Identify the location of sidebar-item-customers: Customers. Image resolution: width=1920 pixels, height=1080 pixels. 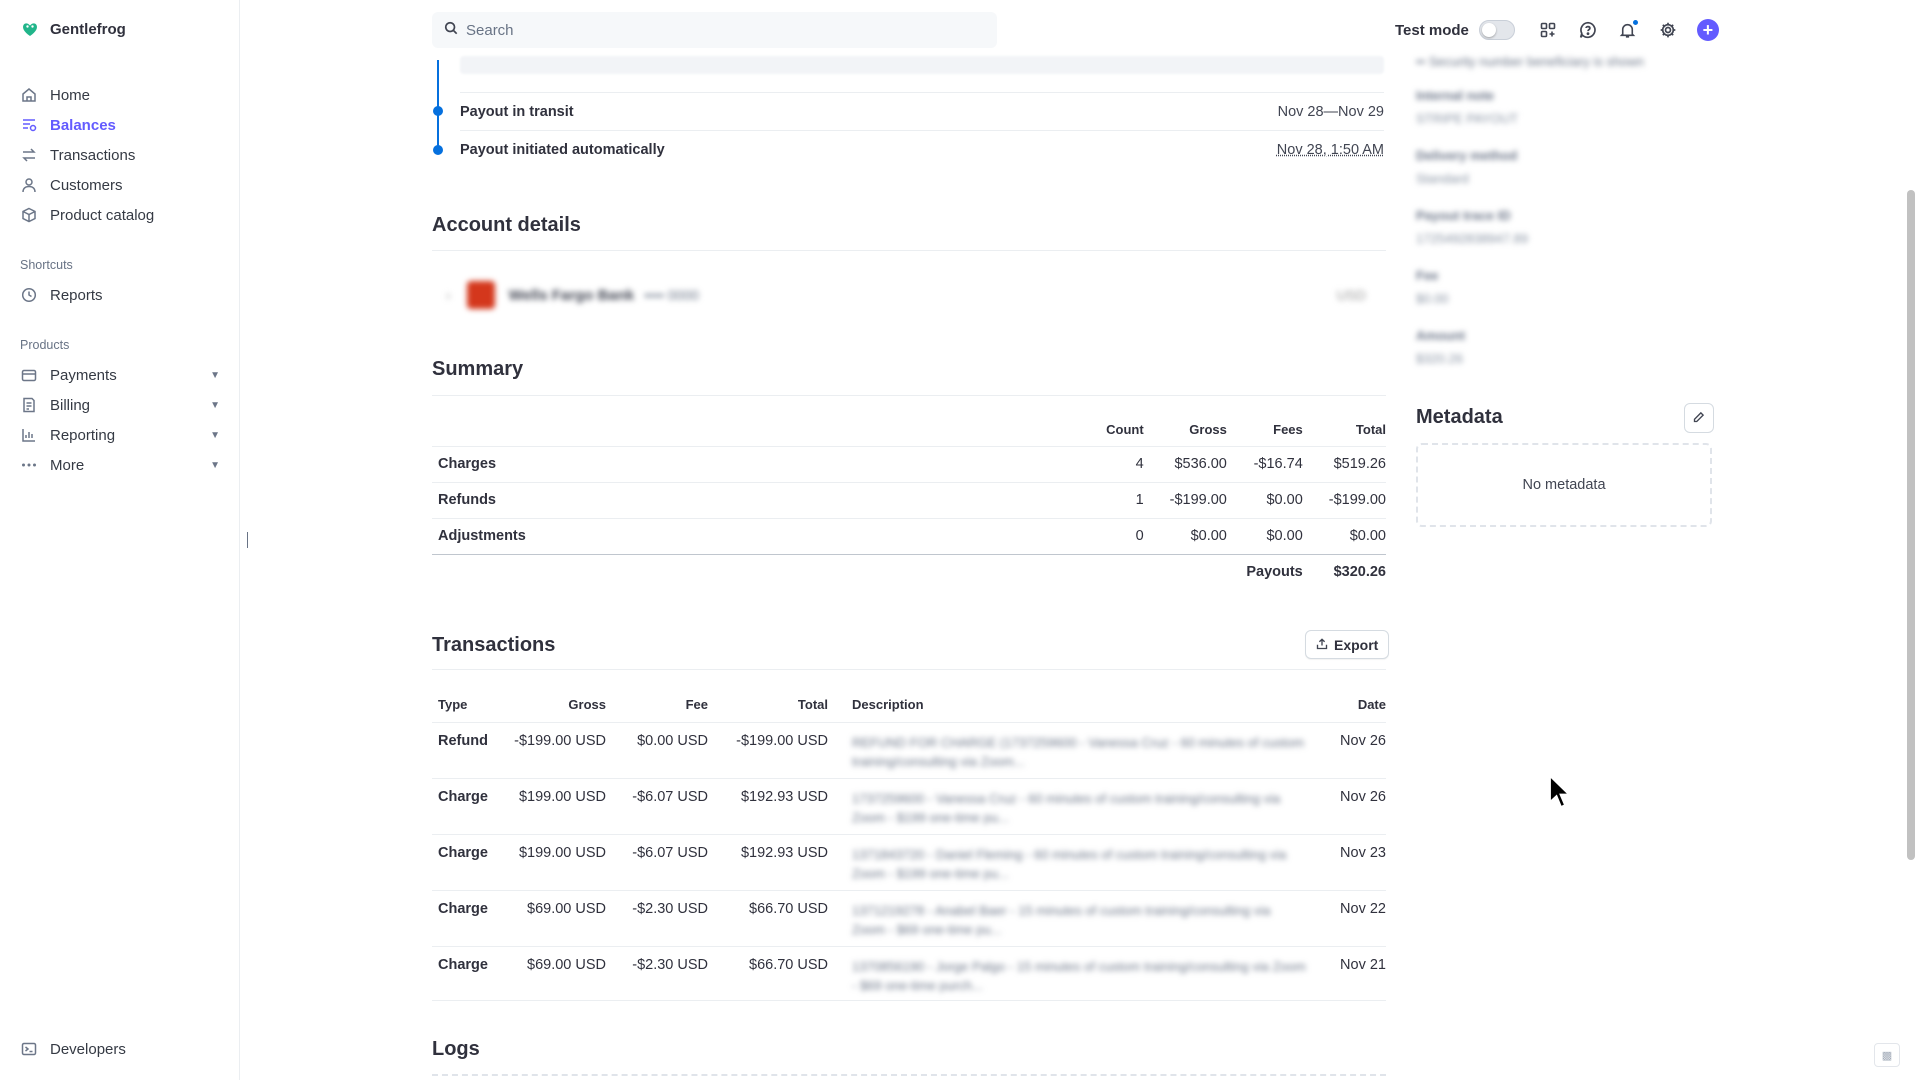
(120, 185).